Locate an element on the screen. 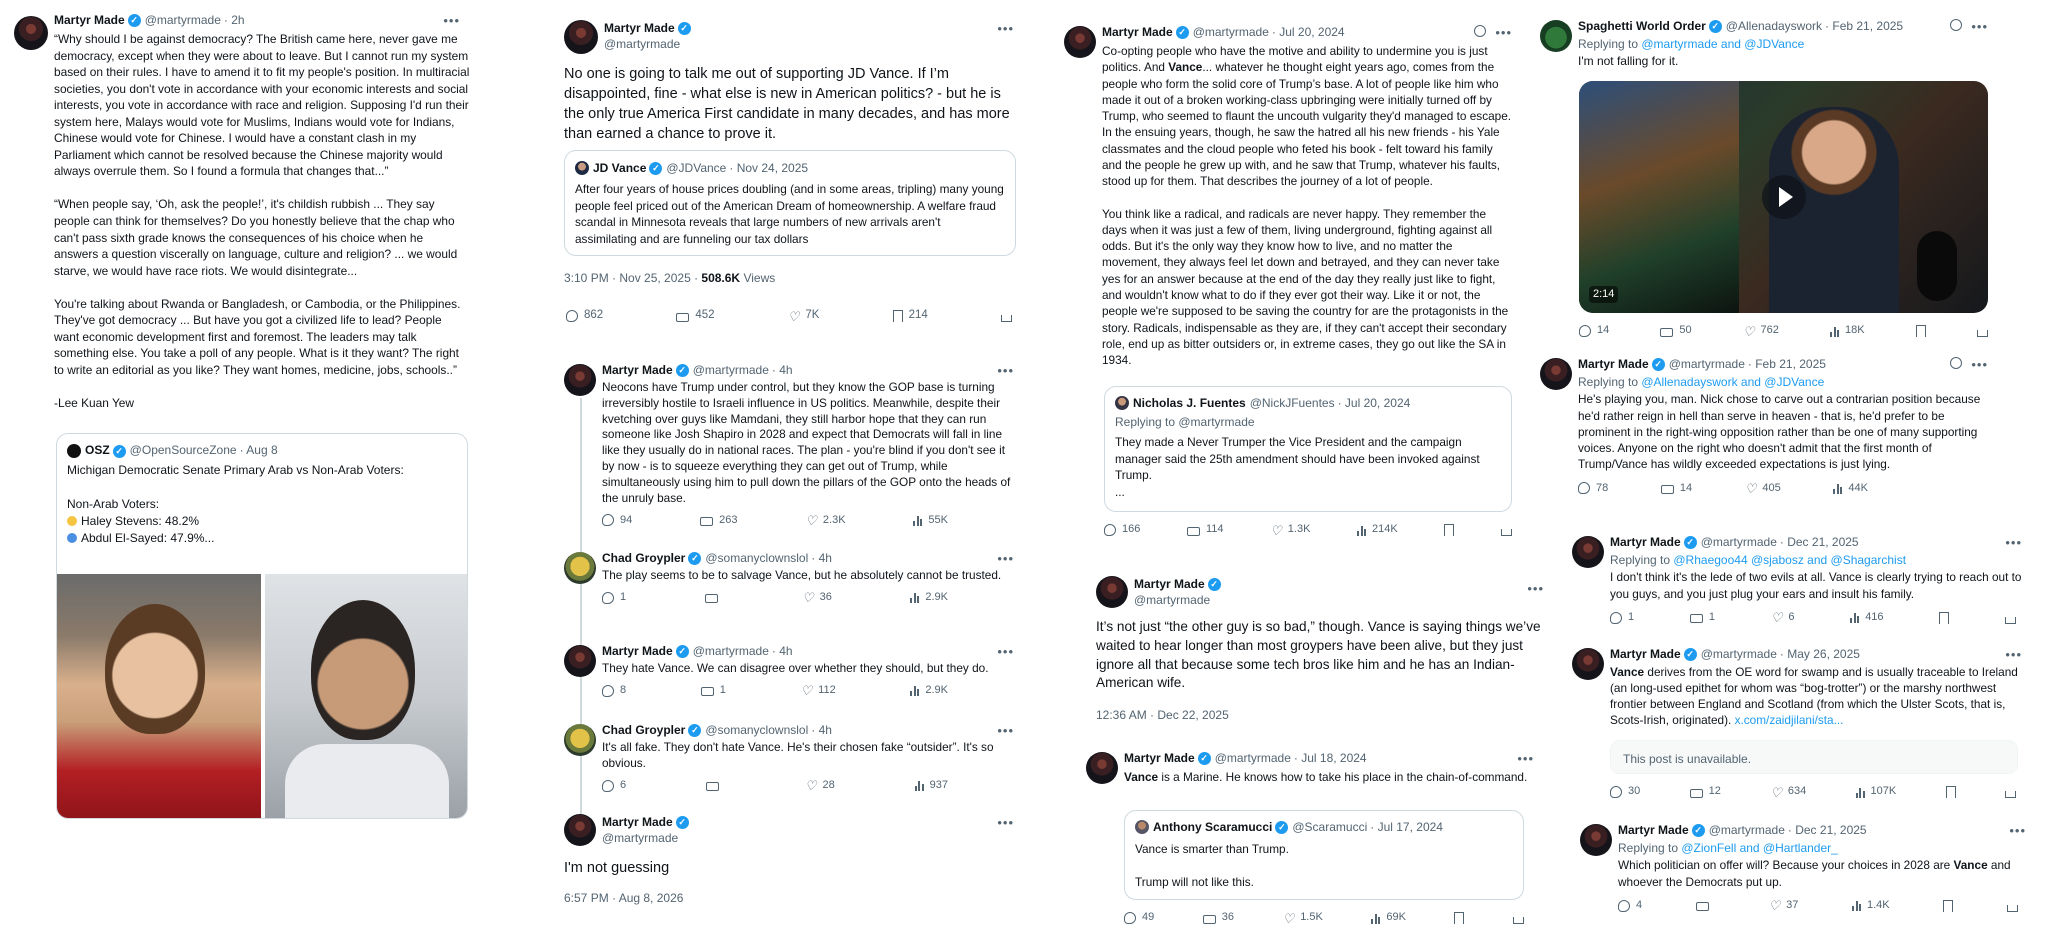  like-button: ♡ 36 is located at coordinates (817, 597).